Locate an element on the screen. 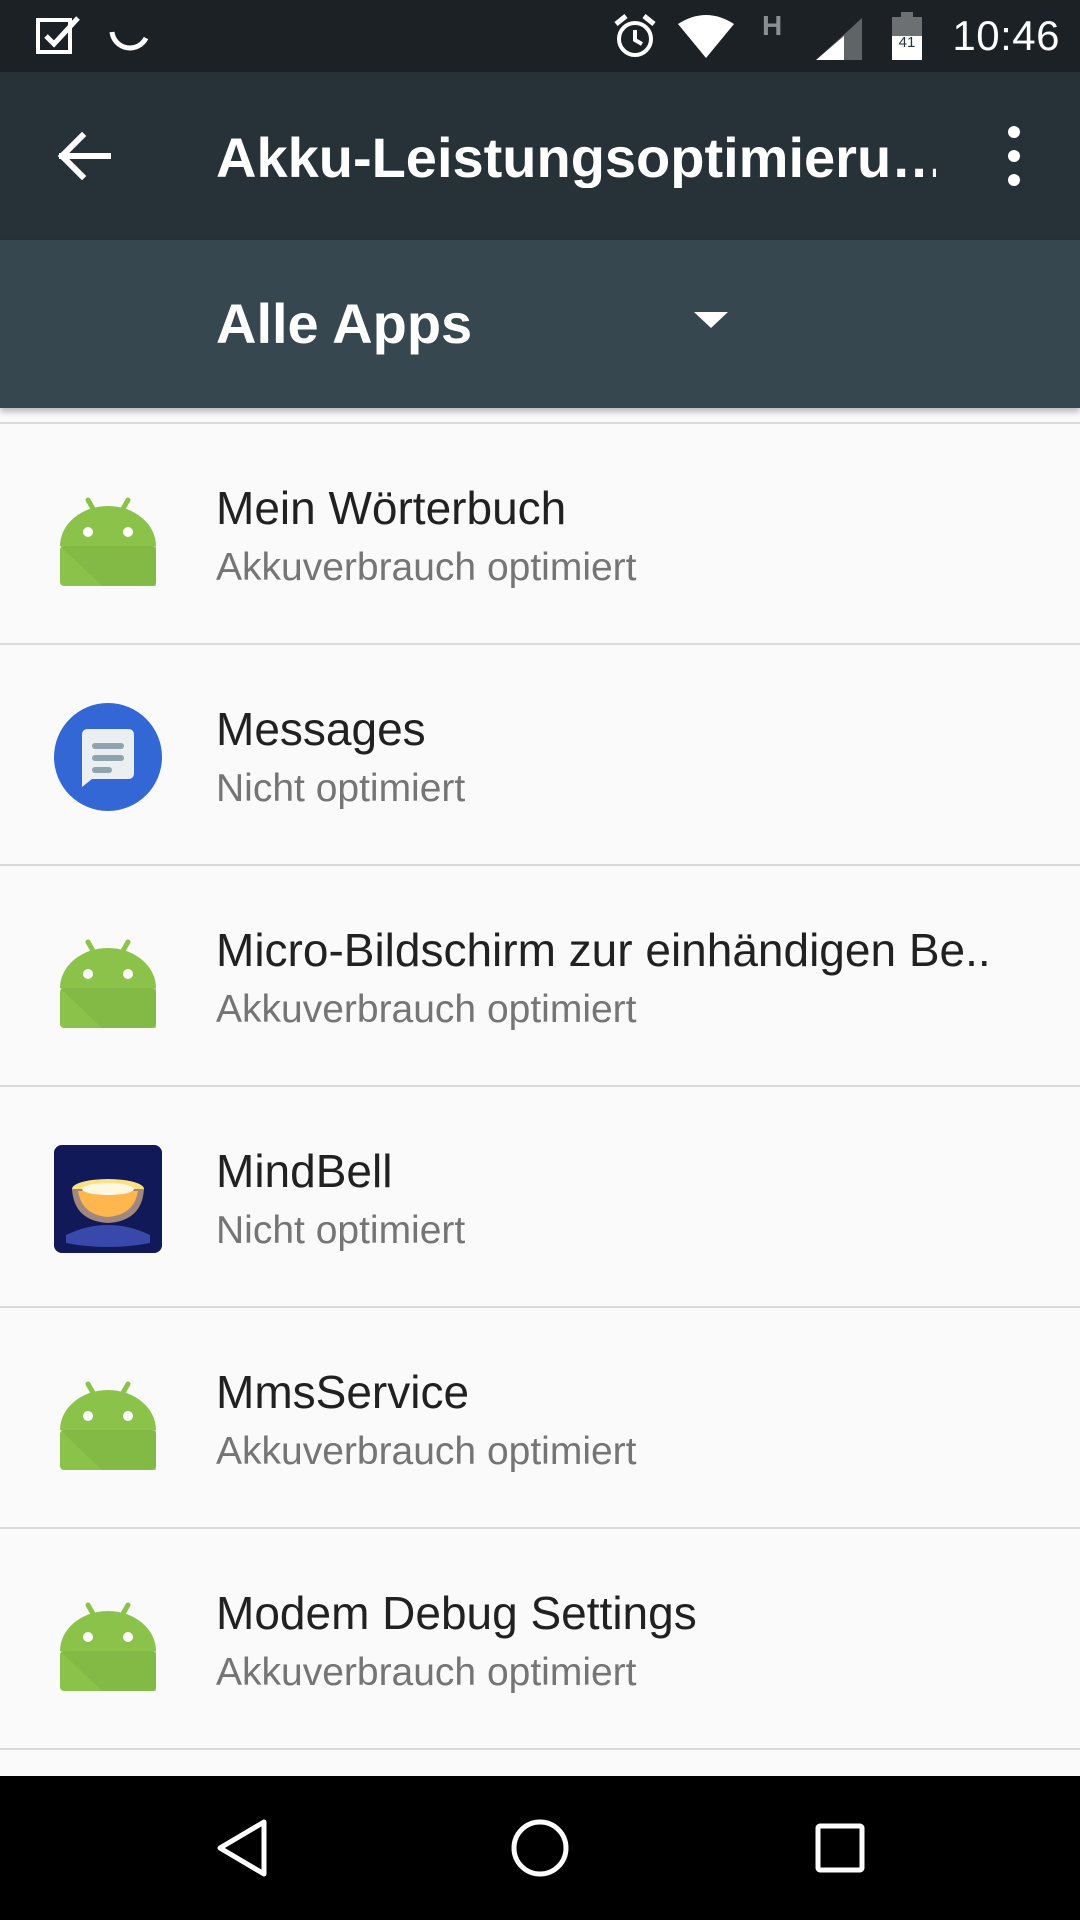 The image size is (1080, 1920). filter-bar: Alle Apps is located at coordinates (540, 324).